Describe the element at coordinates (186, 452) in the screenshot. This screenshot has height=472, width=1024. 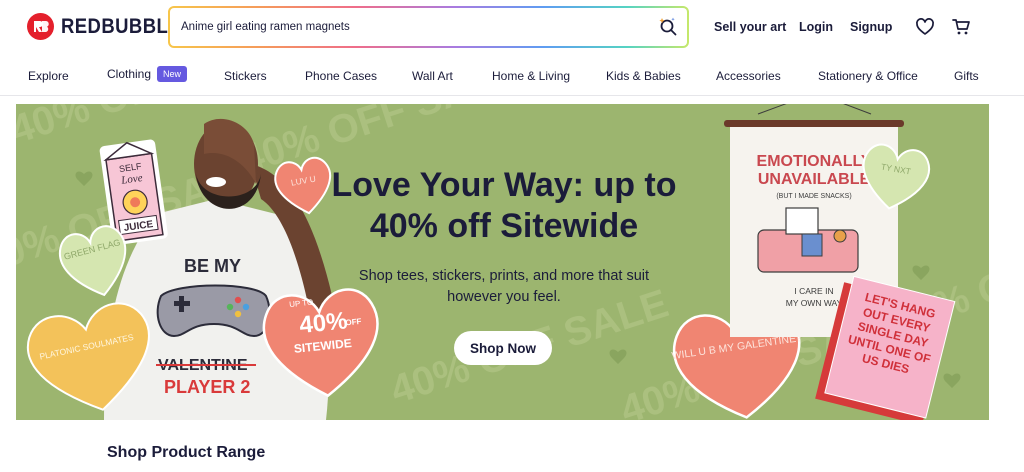
I see `section-title: Shop Product Range` at that location.